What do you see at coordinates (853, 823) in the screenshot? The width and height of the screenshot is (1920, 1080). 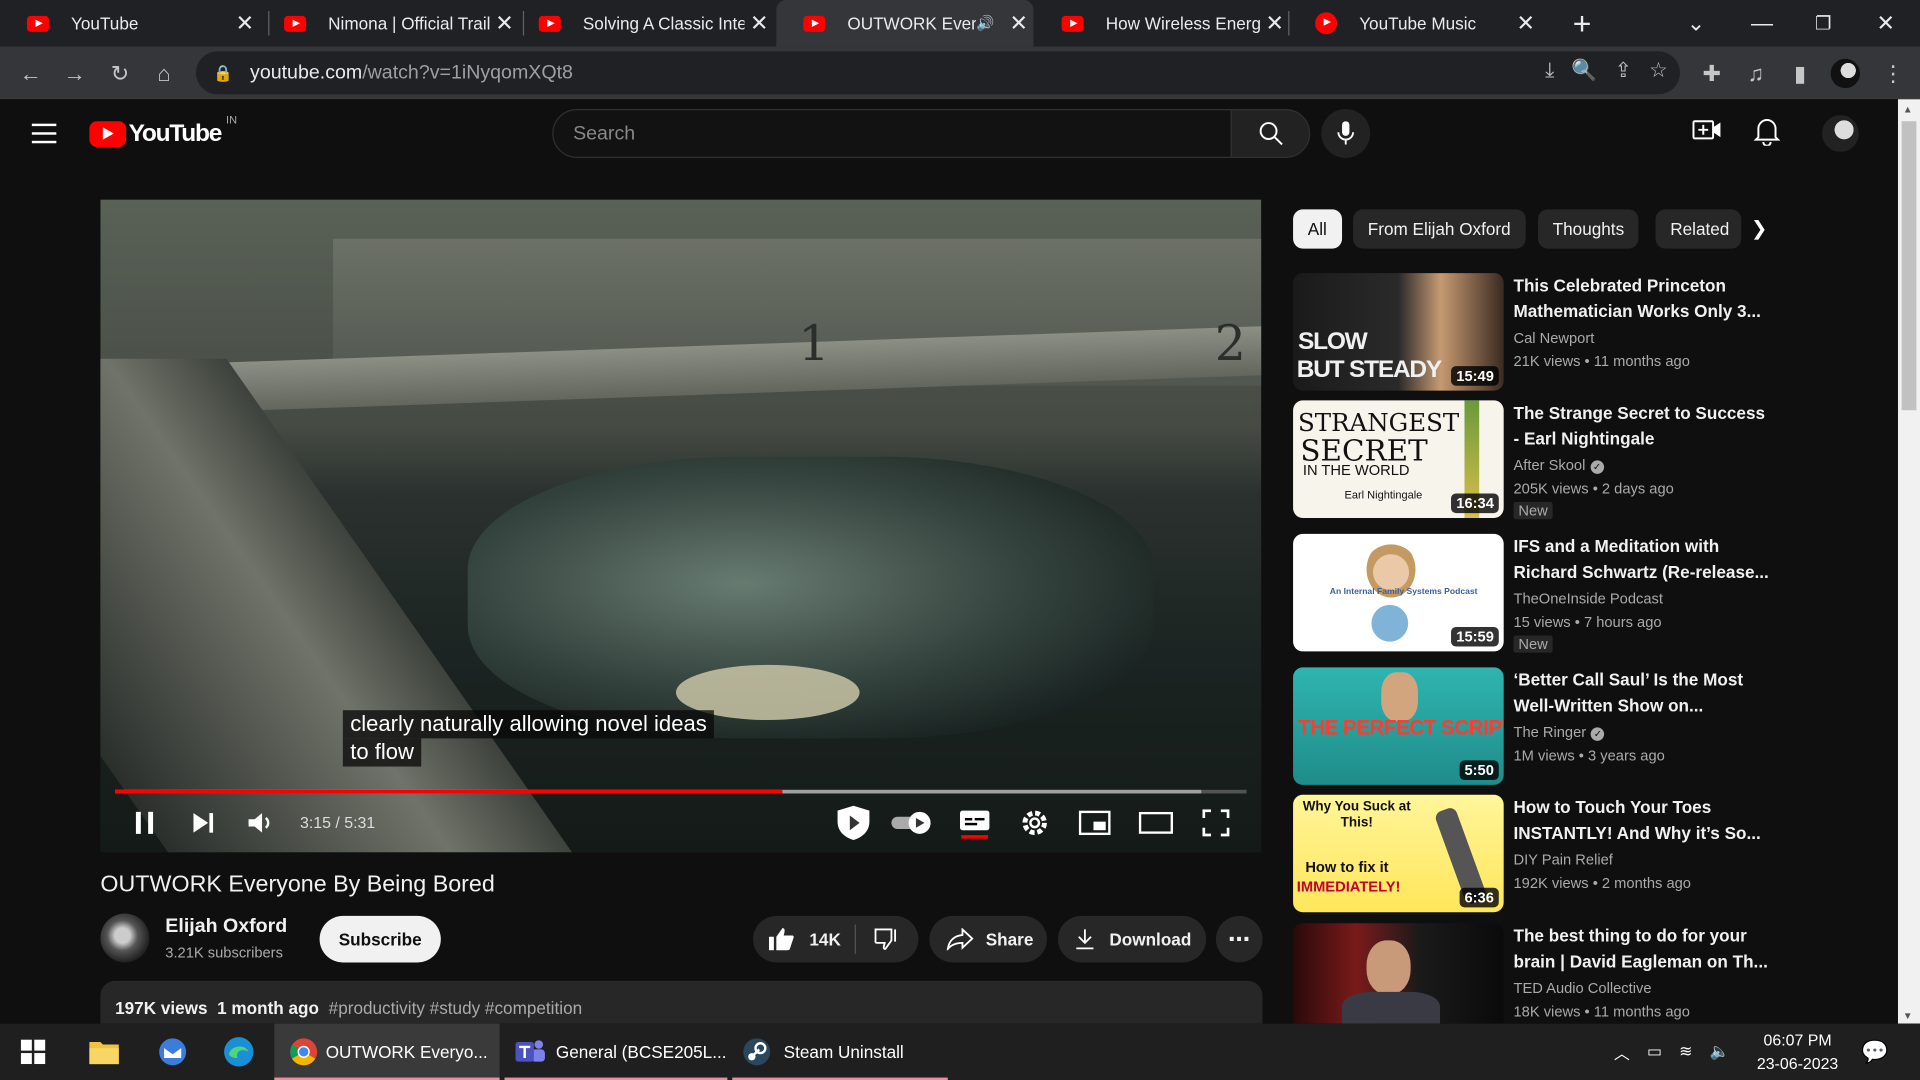 I see `adblock-shield-button` at bounding box center [853, 823].